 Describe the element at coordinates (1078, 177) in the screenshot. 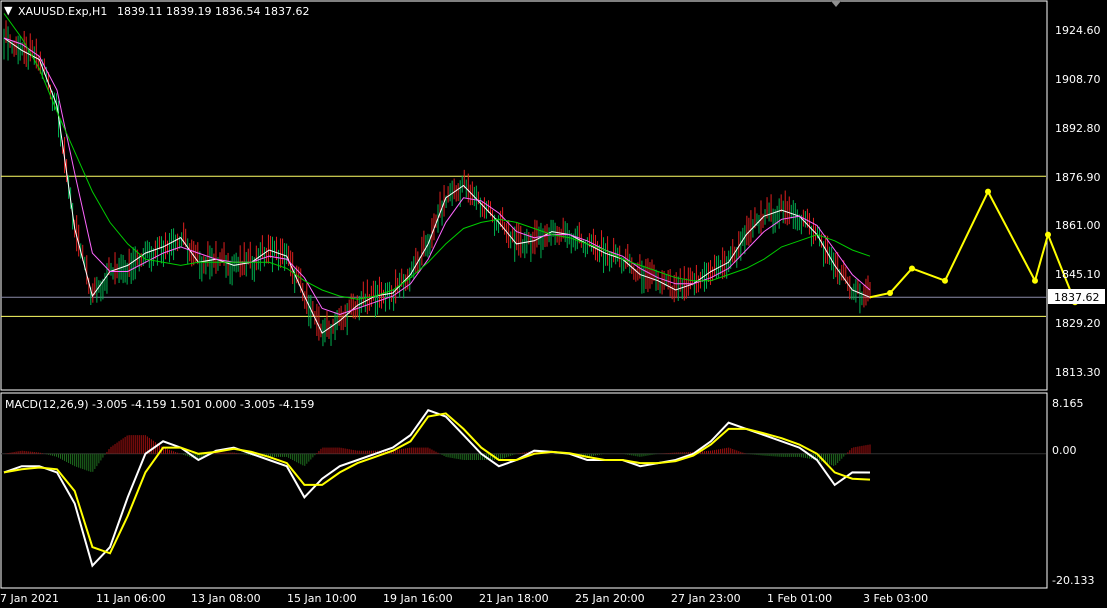

I see `y-tick-label: 1876.90` at that location.